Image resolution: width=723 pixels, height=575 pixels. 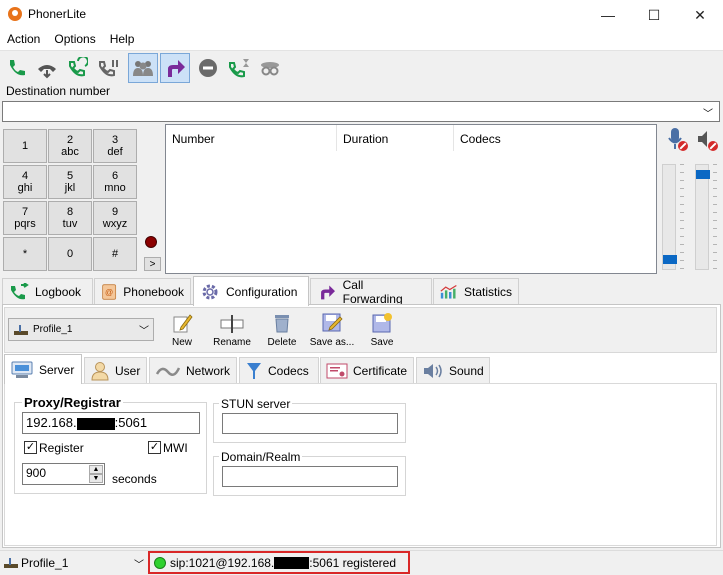 What do you see at coordinates (36, 473) in the screenshot?
I see `interval-value: 900` at bounding box center [36, 473].